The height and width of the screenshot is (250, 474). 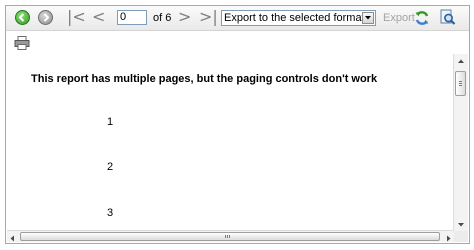 What do you see at coordinates (368, 18) in the screenshot?
I see `chevron-down-icon` at bounding box center [368, 18].